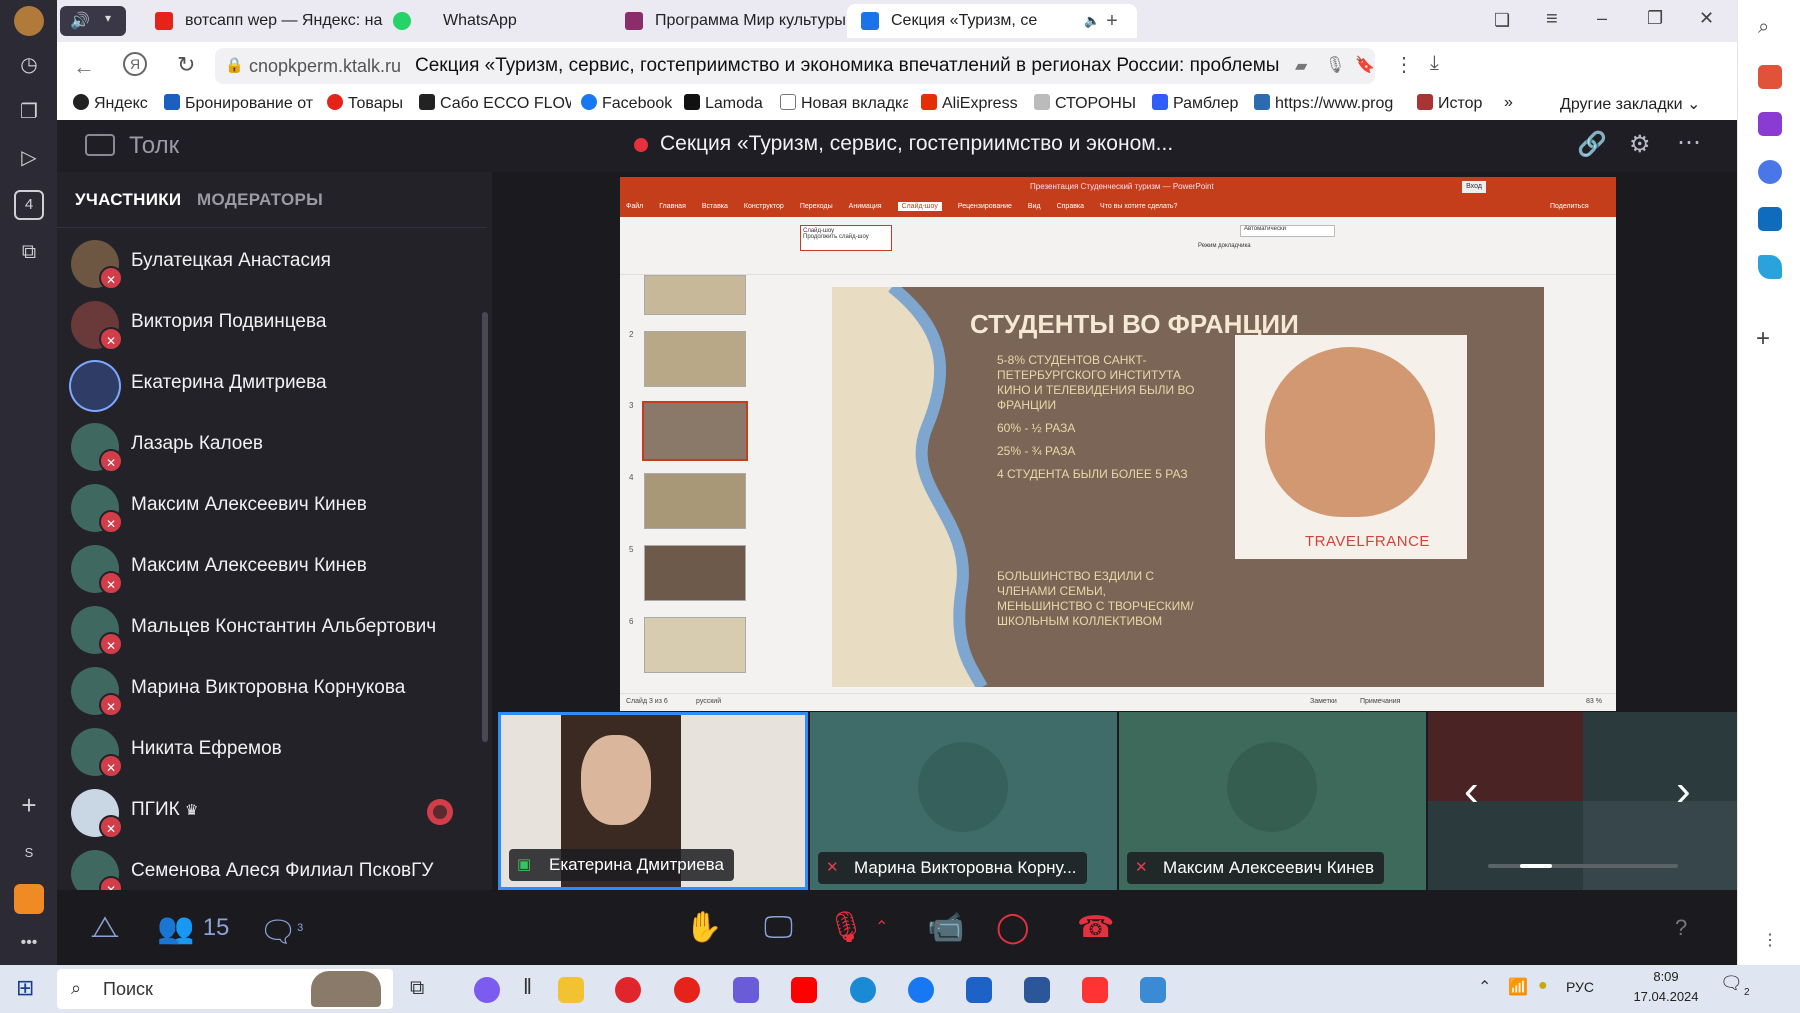 The image size is (1800, 1013). Describe the element at coordinates (1602, 18) in the screenshot. I see `minimize-icon: –` at that location.